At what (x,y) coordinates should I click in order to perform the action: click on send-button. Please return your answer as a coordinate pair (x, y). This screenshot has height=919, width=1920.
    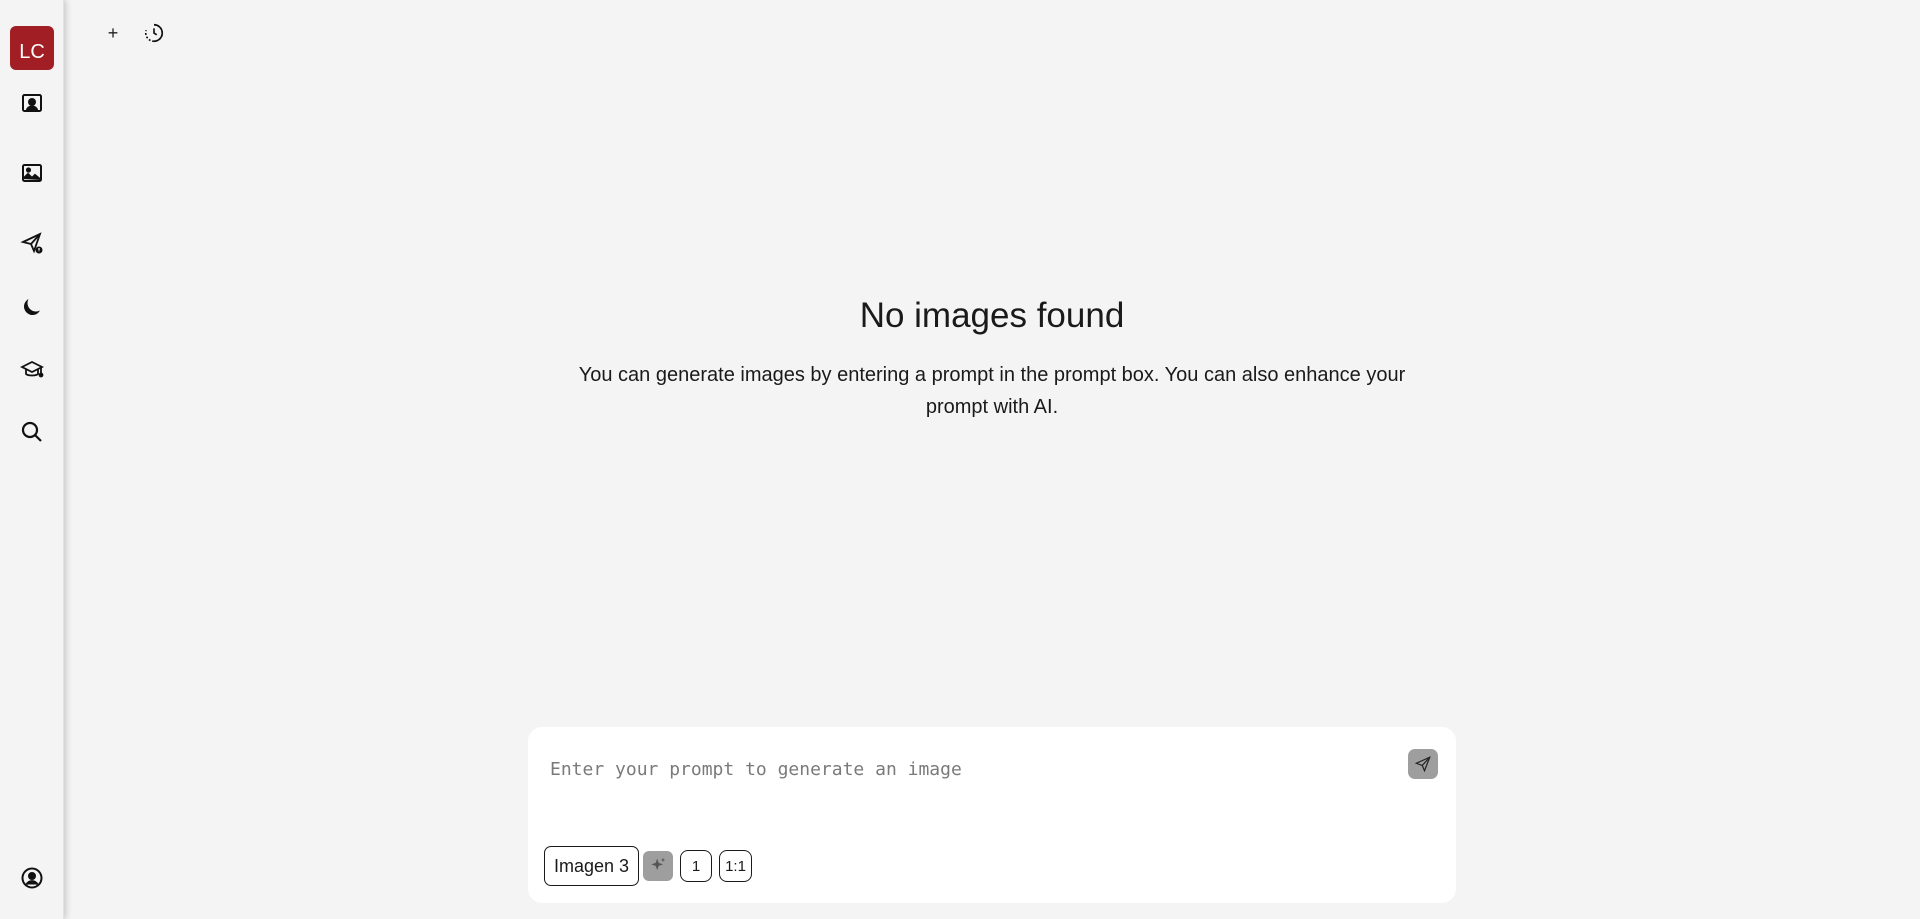
    Looking at the image, I should click on (1423, 764).